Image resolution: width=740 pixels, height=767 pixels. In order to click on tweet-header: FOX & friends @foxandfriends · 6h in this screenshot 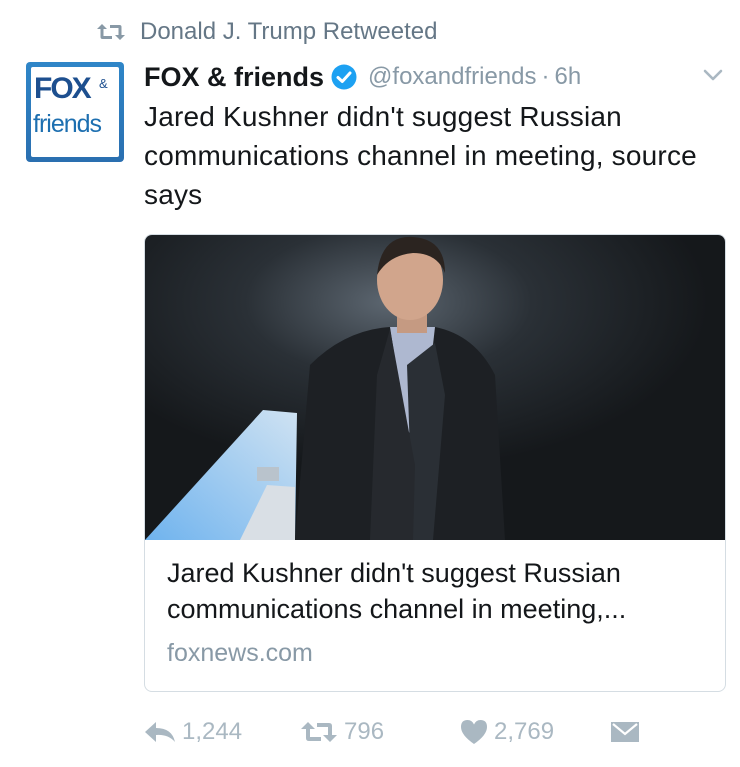, I will do `click(362, 77)`.